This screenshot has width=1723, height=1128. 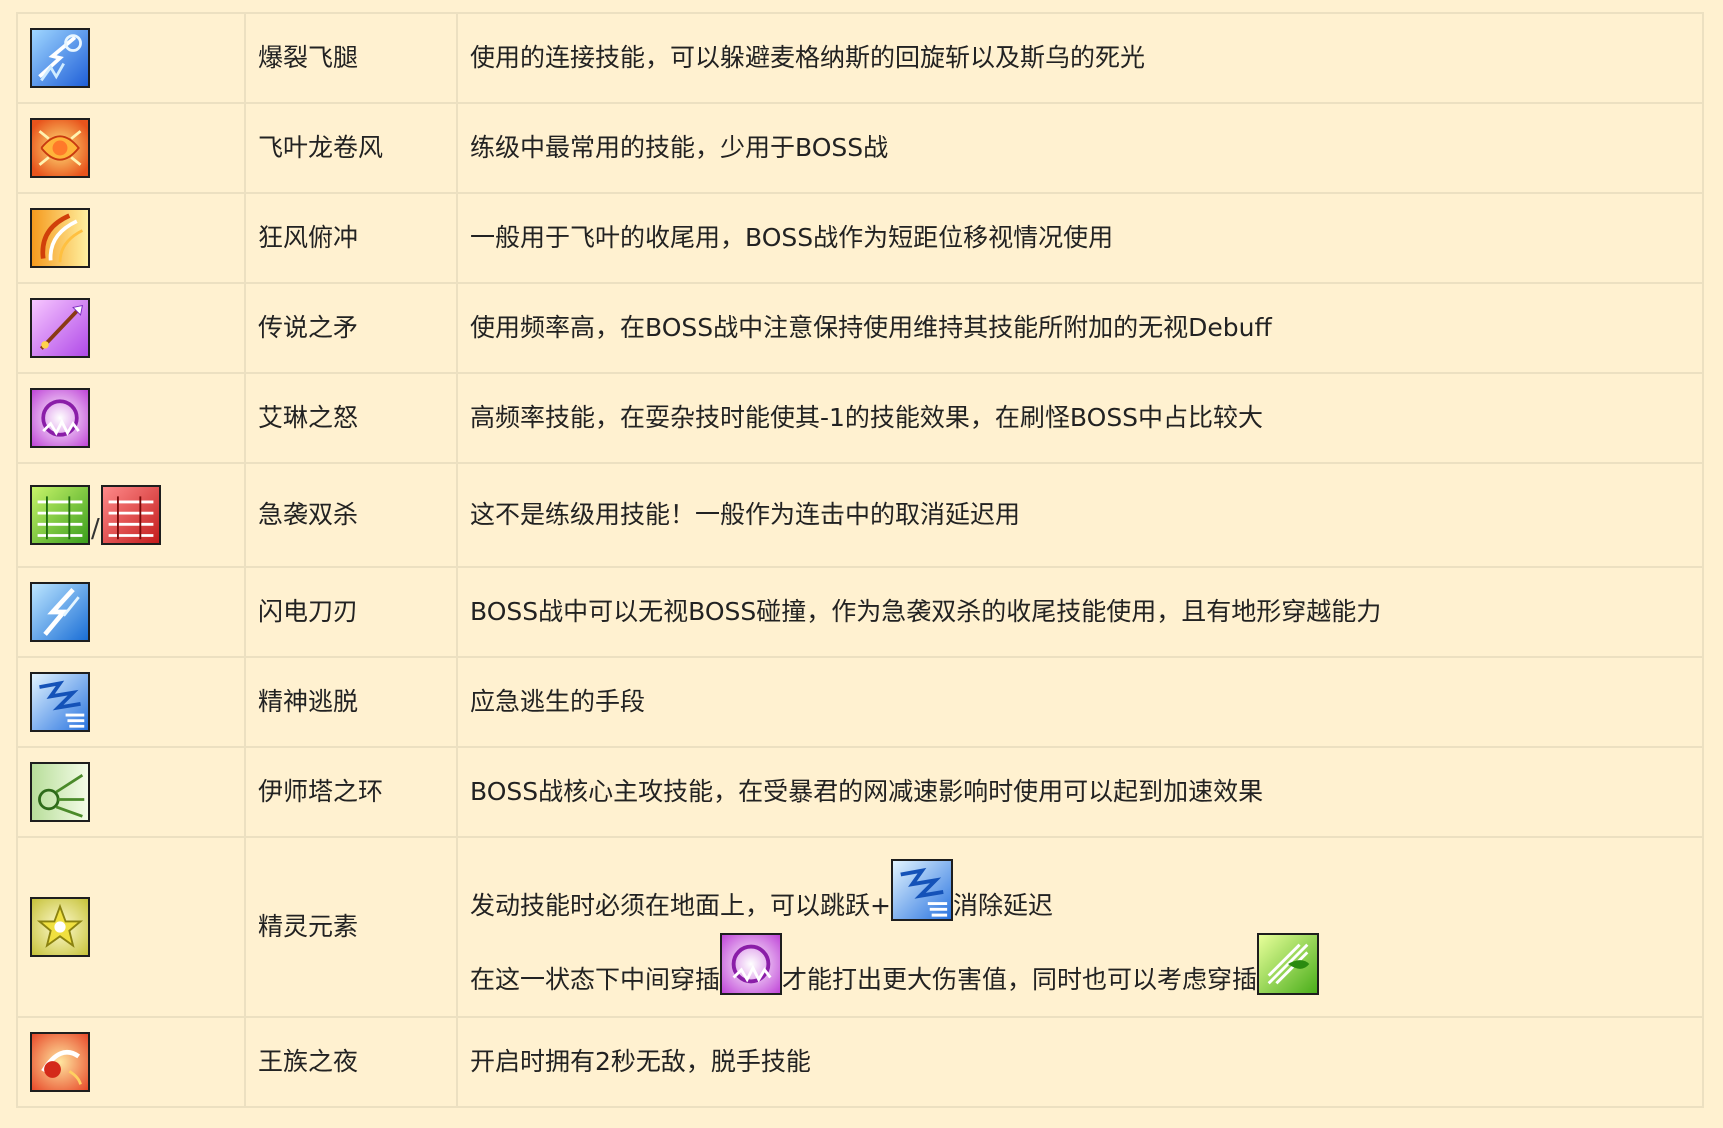 I want to click on skill-desc: 练级中最常用的技能，少用于BOSS战, so click(x=1080, y=148).